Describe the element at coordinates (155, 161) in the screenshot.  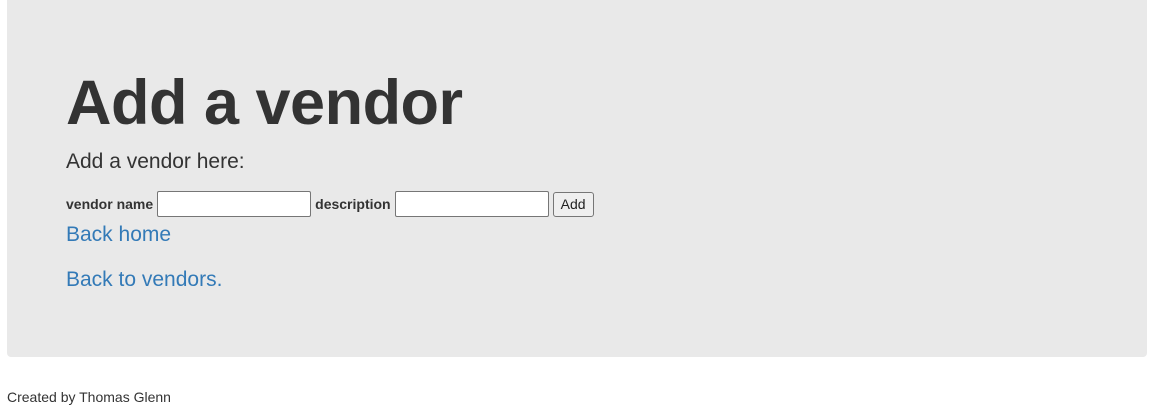
I see `page-subtitle: Add a vendor here:` at that location.